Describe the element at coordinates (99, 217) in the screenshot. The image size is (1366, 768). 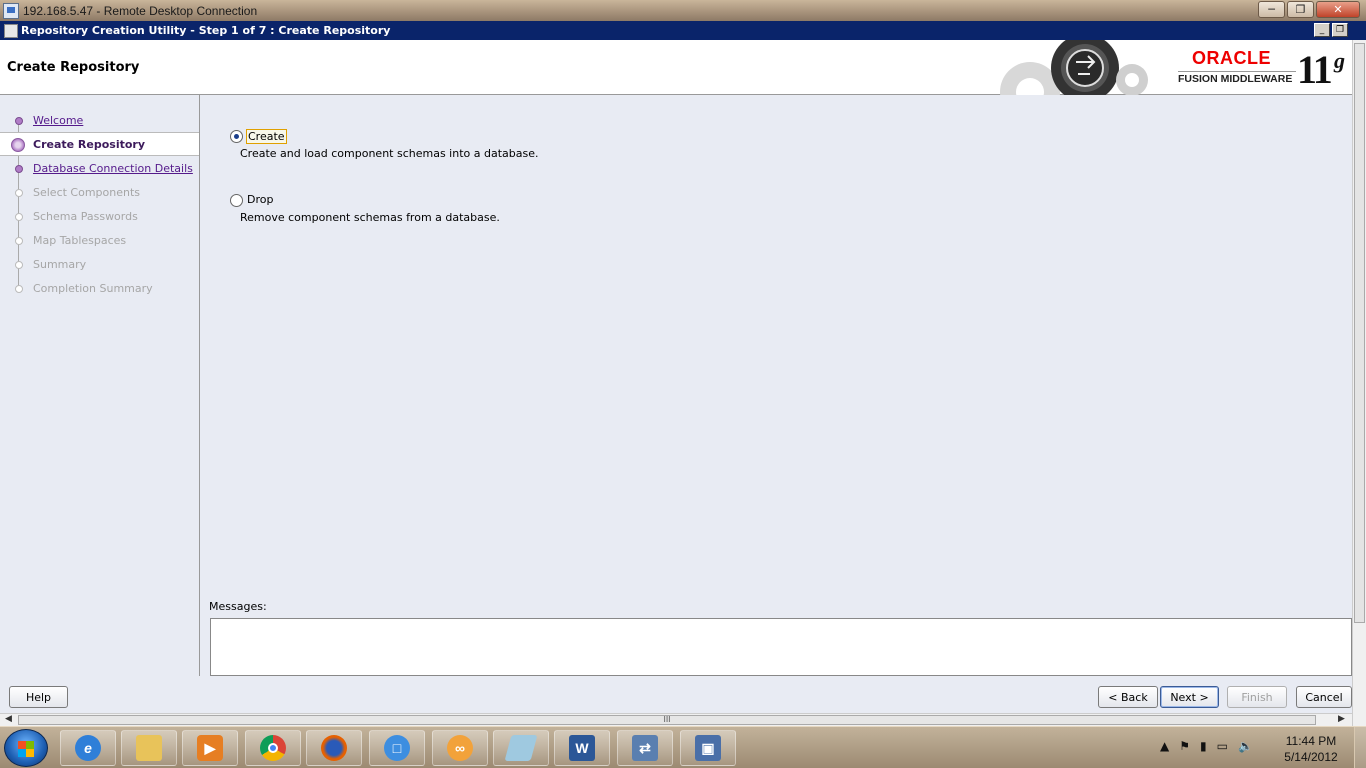
I see `nav-item-schema-passwords: Schema Passwords` at that location.